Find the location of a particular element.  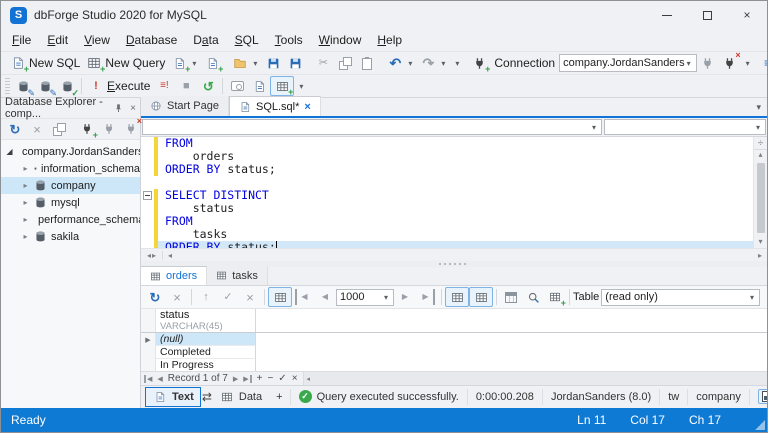

last-page-button: ▶ is located at coordinates (427, 297).